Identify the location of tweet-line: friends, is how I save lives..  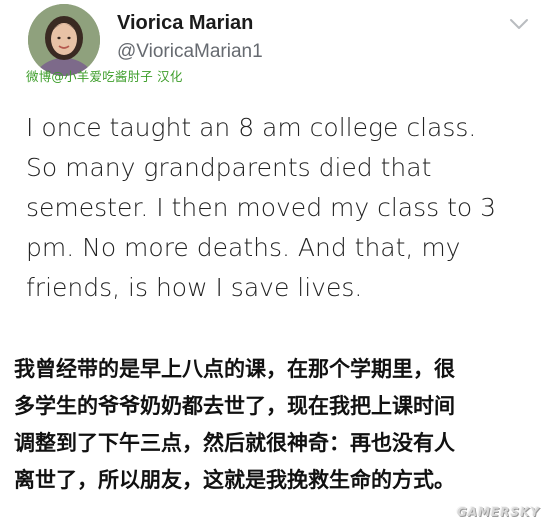
(194, 287).